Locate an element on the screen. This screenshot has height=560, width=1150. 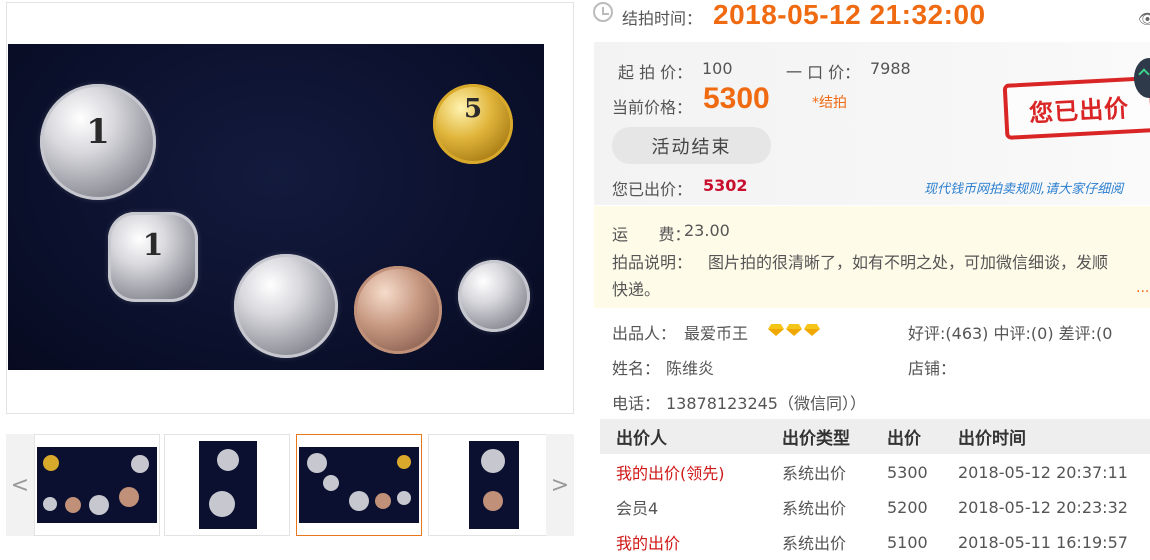
buy-now-label: 一 口 价： is located at coordinates (823, 72).